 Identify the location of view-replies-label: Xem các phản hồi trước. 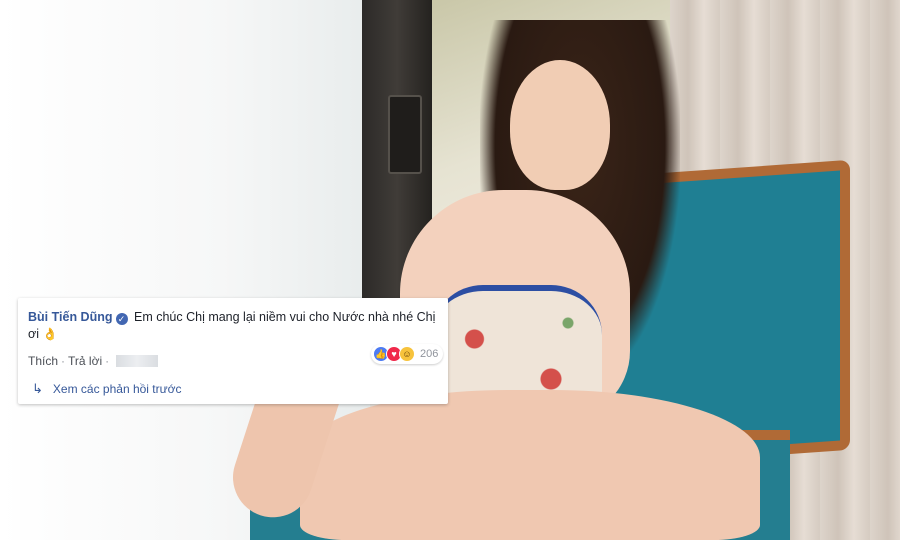
(117, 389).